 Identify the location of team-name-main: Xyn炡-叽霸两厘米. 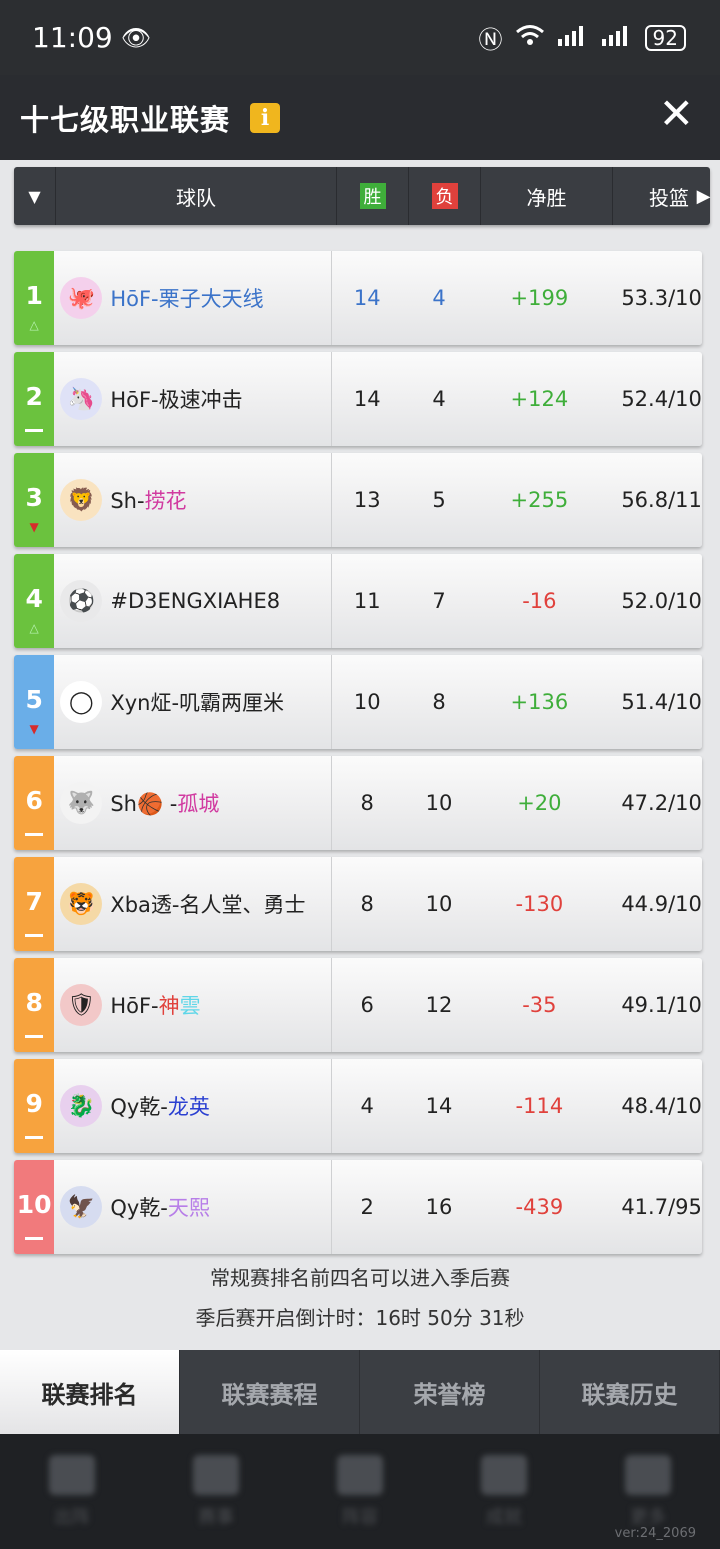
(197, 703).